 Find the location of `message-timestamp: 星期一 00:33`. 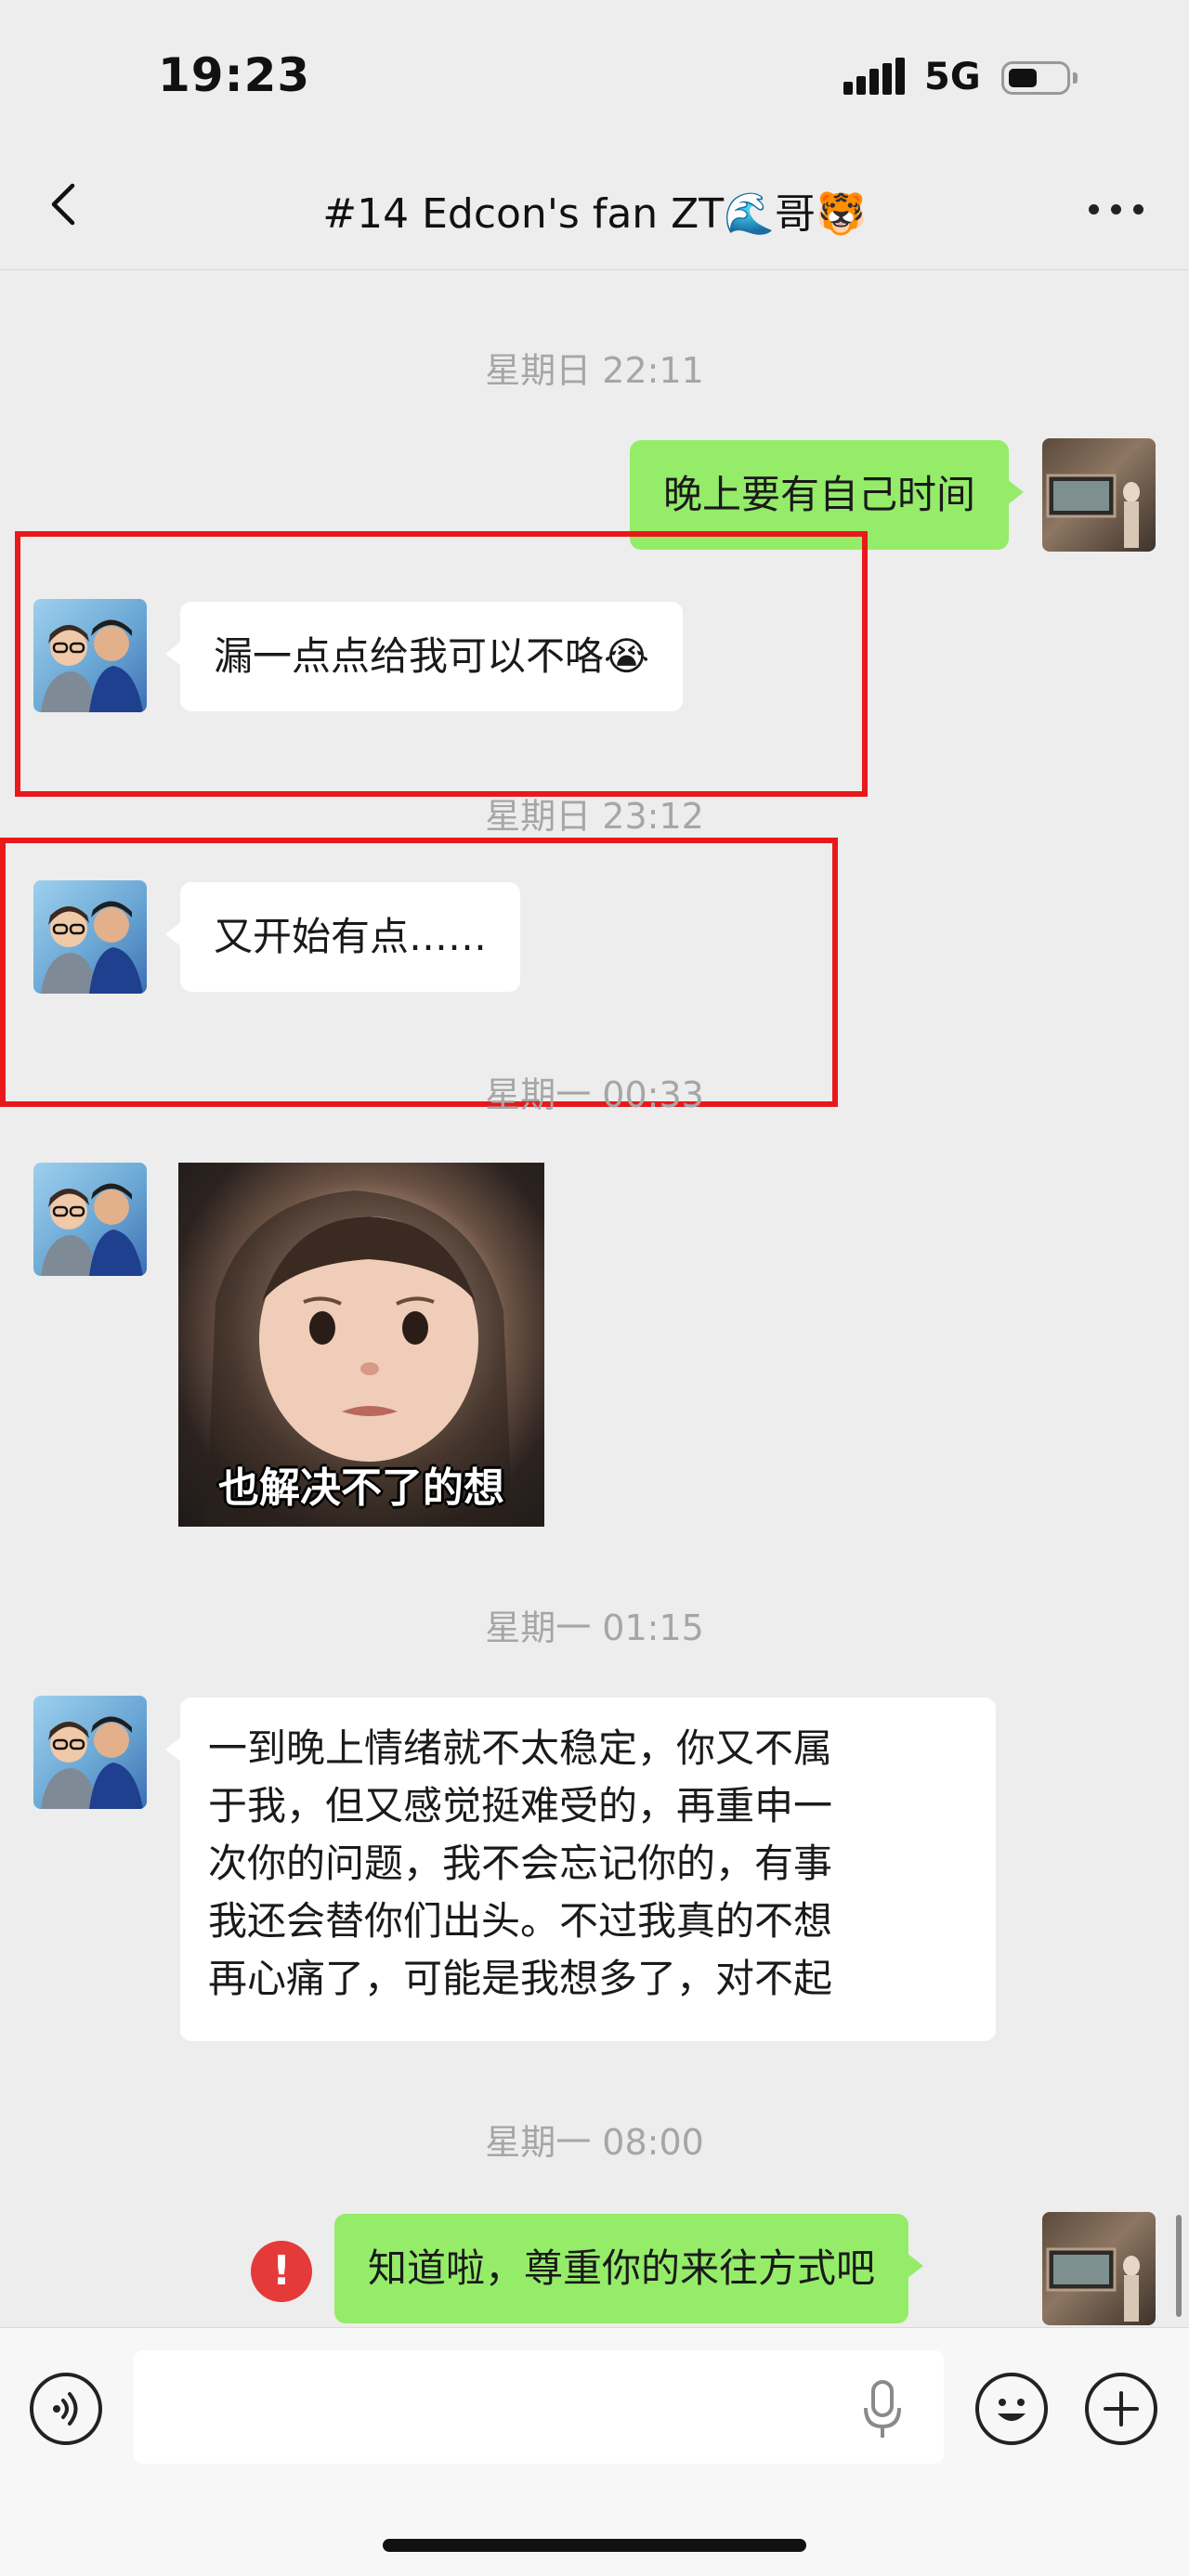

message-timestamp: 星期一 00:33 is located at coordinates (594, 1094).